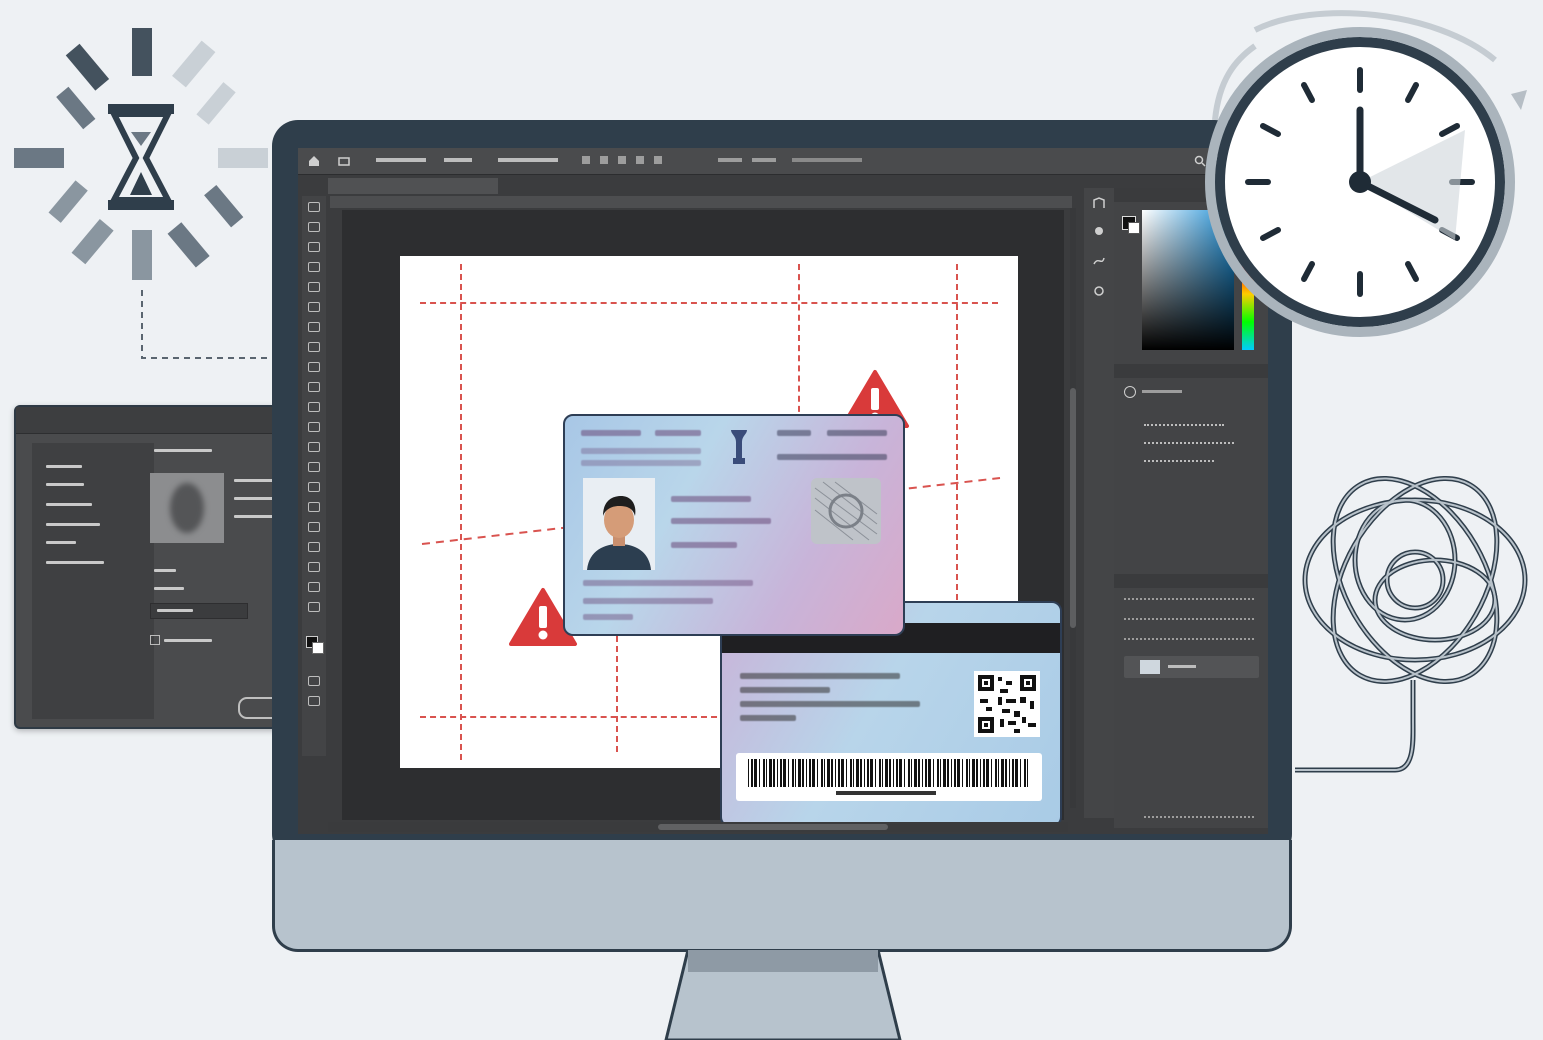  Describe the element at coordinates (314, 567) in the screenshot. I see `hand-tool-icon` at that location.